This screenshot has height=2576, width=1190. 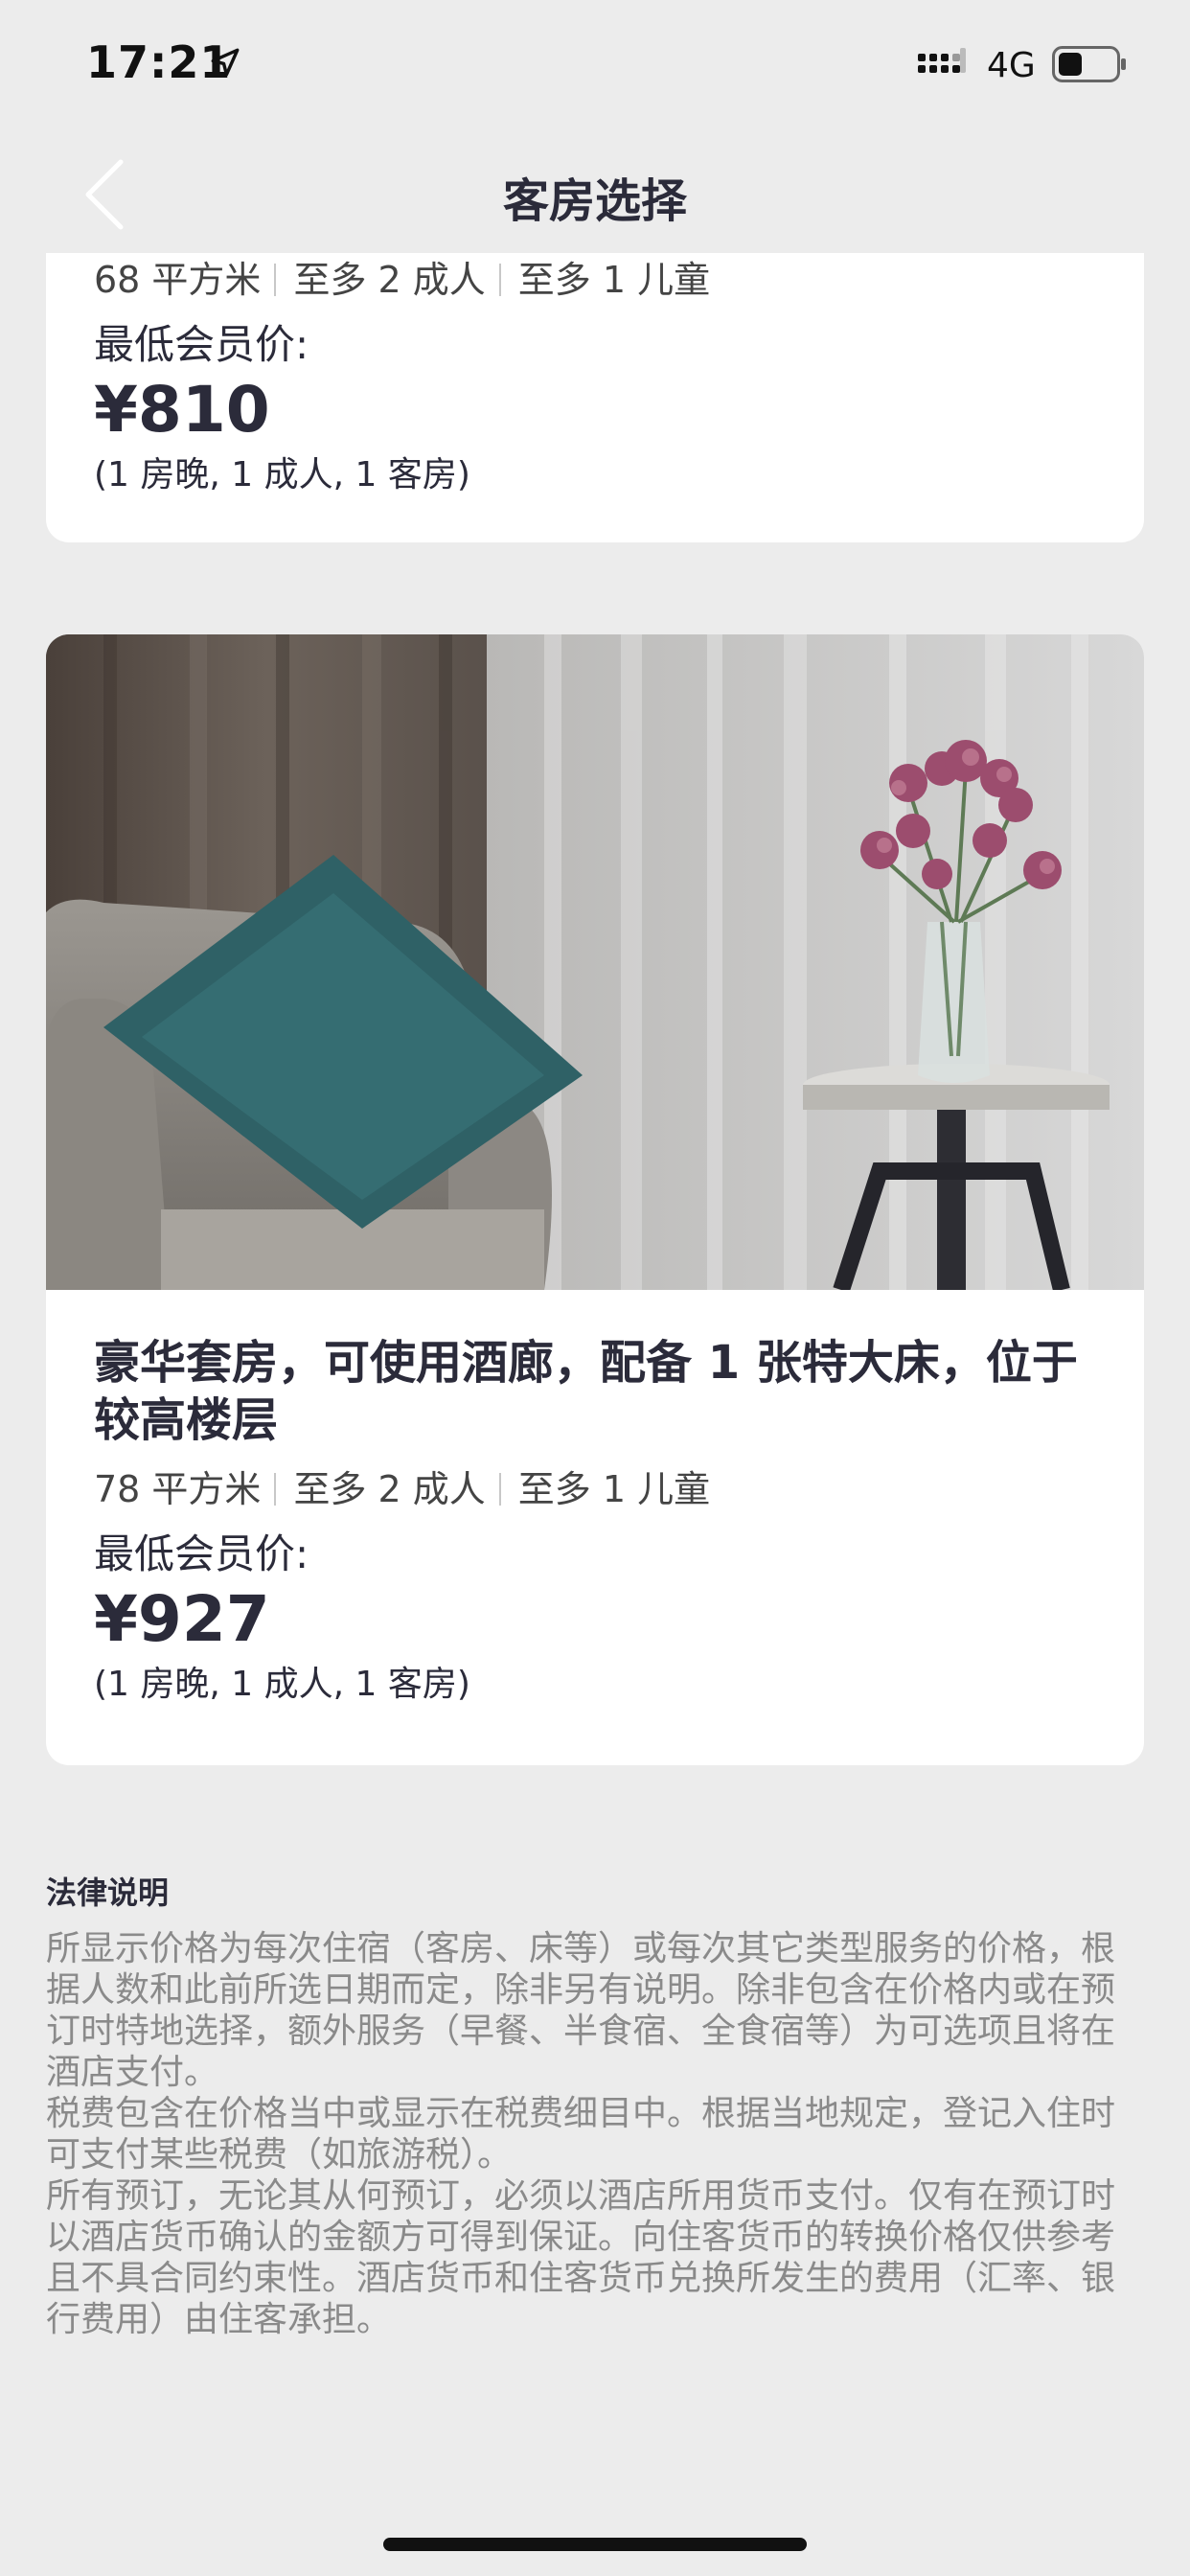 What do you see at coordinates (942, 60) in the screenshot?
I see `cellular-signal-icon` at bounding box center [942, 60].